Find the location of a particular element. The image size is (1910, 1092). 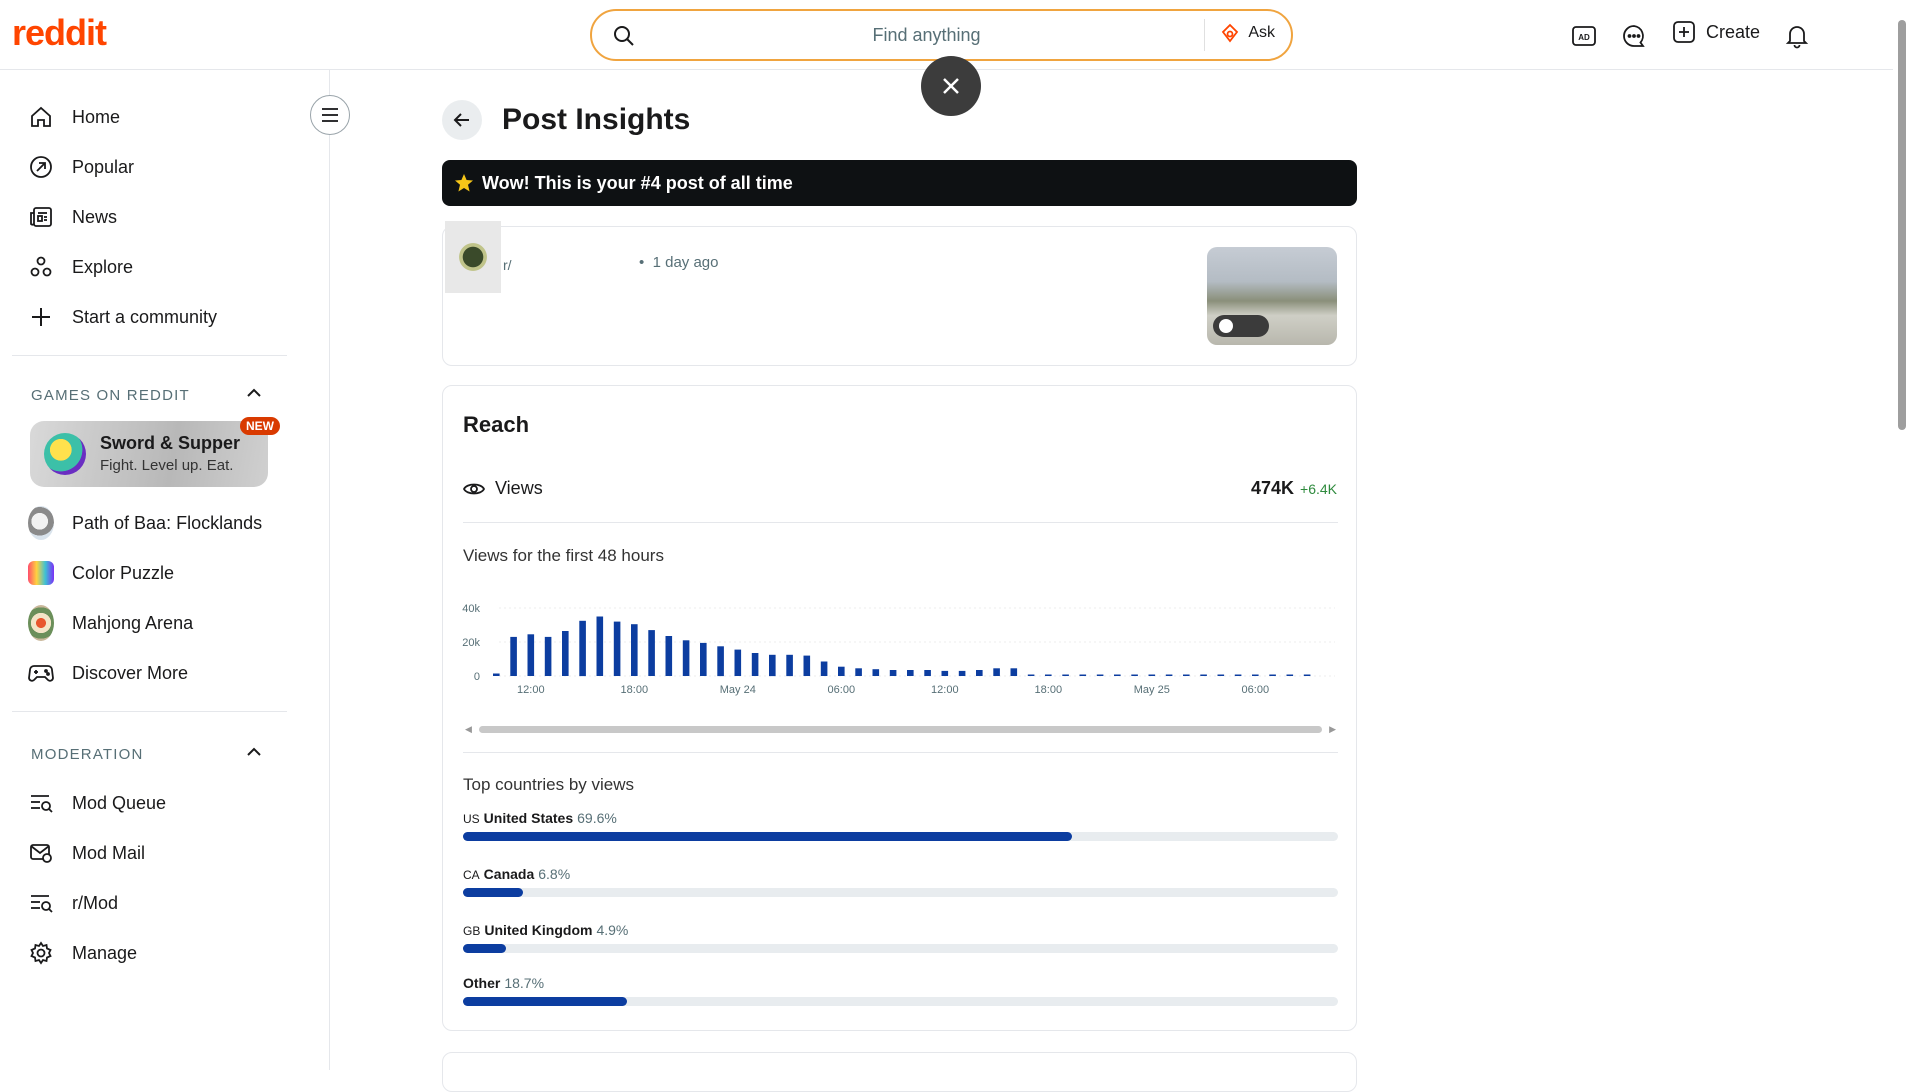

sidebar-item-r-mod: r/Mod is located at coordinates (158, 903).